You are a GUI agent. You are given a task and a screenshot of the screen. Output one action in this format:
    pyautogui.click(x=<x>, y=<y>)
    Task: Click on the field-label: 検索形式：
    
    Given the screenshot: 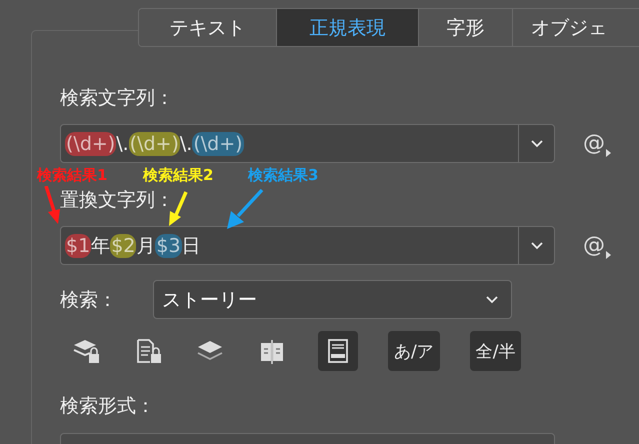 What is the action you would take?
    pyautogui.click(x=107, y=406)
    